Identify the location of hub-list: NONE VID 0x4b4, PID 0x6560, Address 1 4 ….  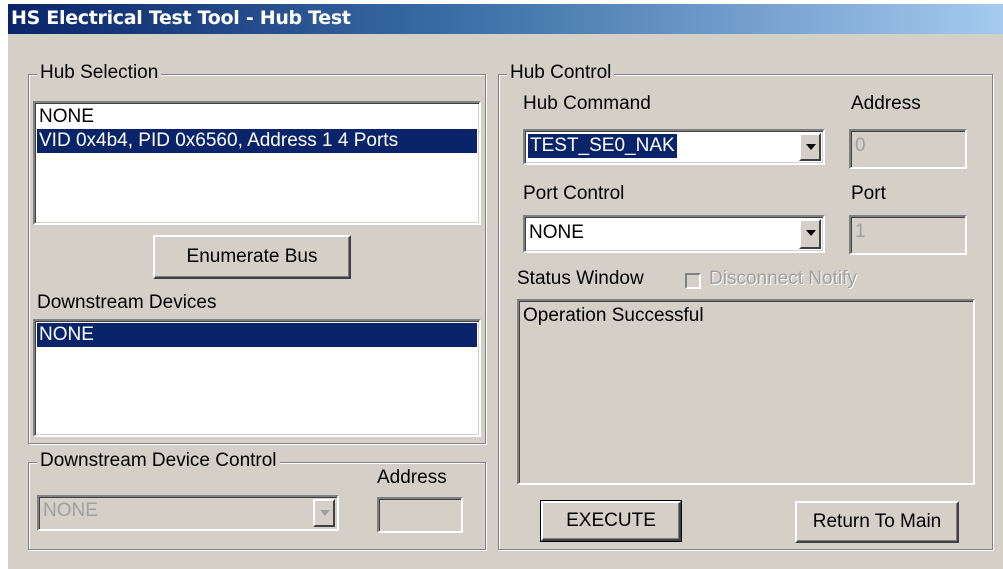
(257, 163).